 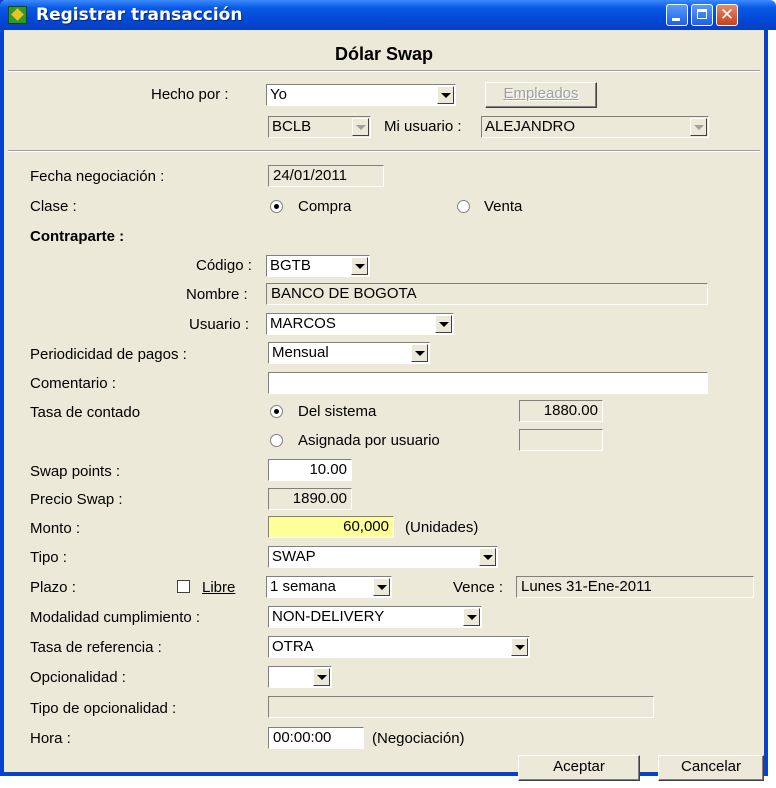 What do you see at coordinates (461, 707) in the screenshot?
I see `tipo-opcionalidad-field` at bounding box center [461, 707].